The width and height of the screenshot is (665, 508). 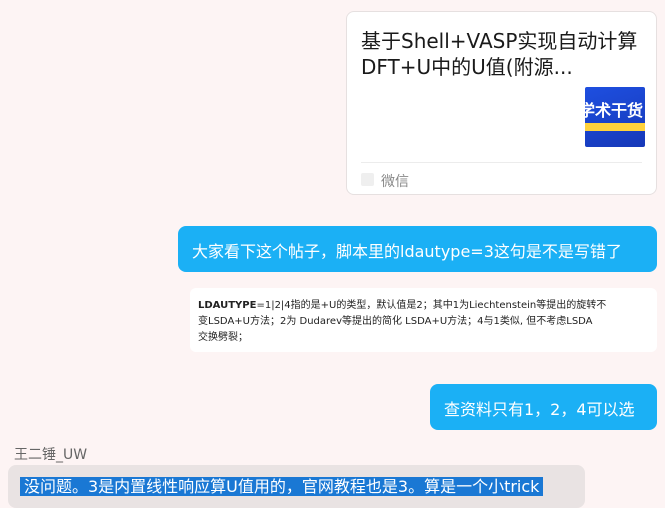 What do you see at coordinates (227, 305) in the screenshot?
I see `quote-key: LDAUTYPE` at bounding box center [227, 305].